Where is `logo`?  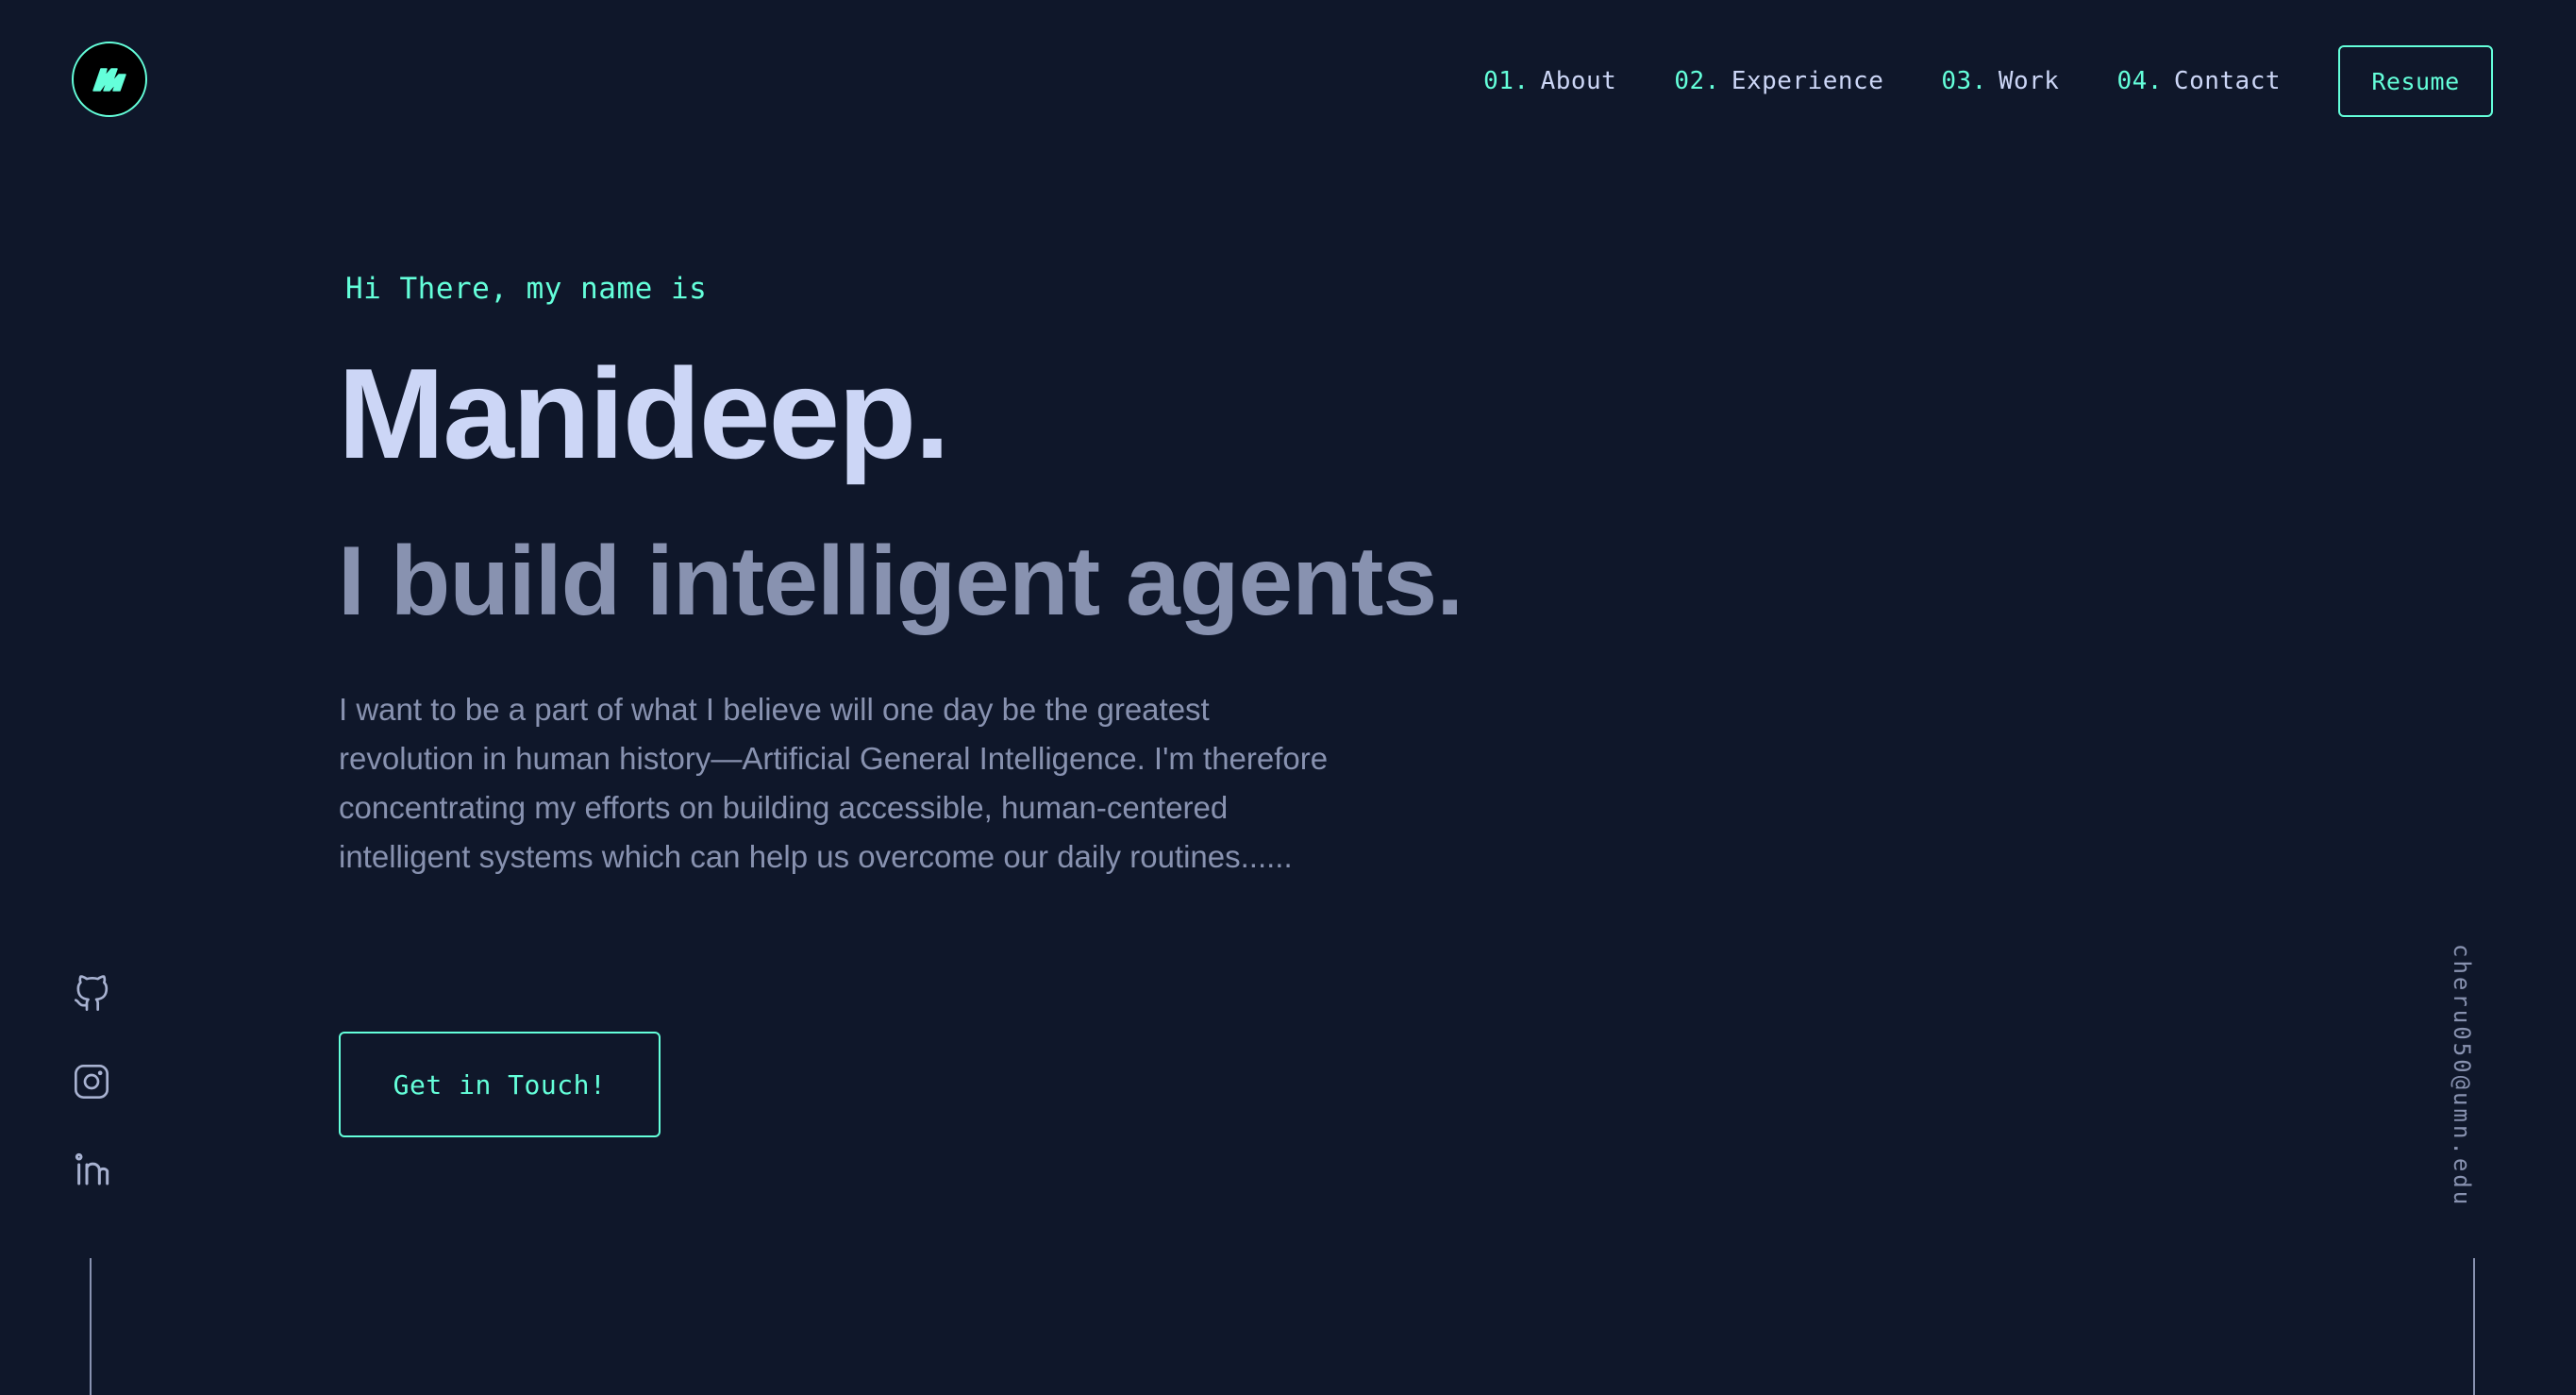
logo is located at coordinates (109, 79).